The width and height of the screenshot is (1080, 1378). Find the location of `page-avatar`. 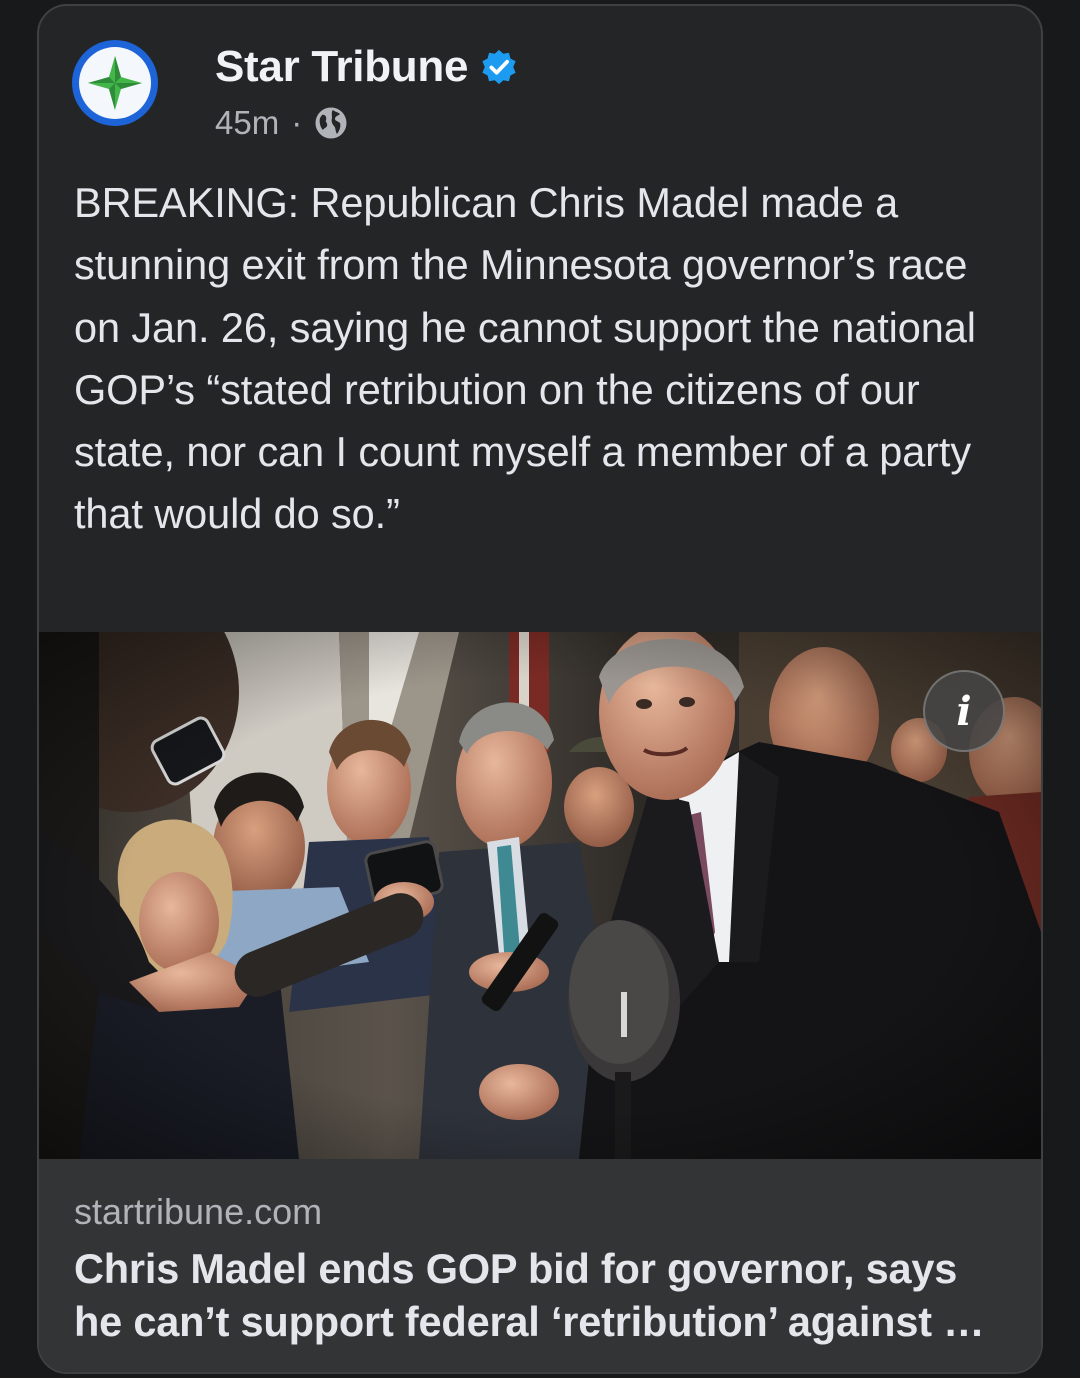

page-avatar is located at coordinates (115, 83).